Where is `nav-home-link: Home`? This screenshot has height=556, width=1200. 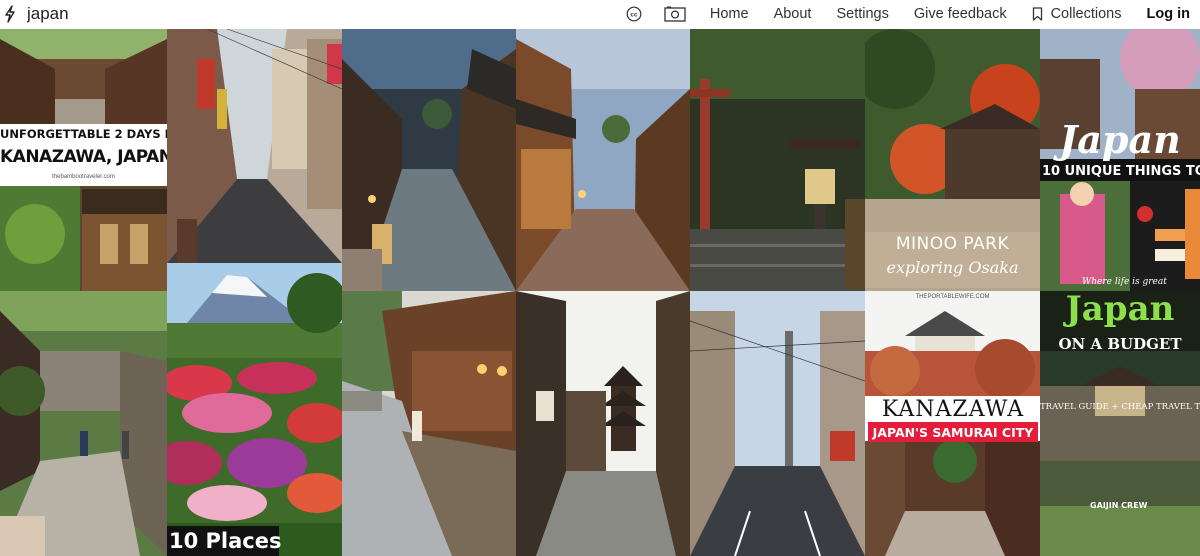
nav-home-link: Home is located at coordinates (729, 14).